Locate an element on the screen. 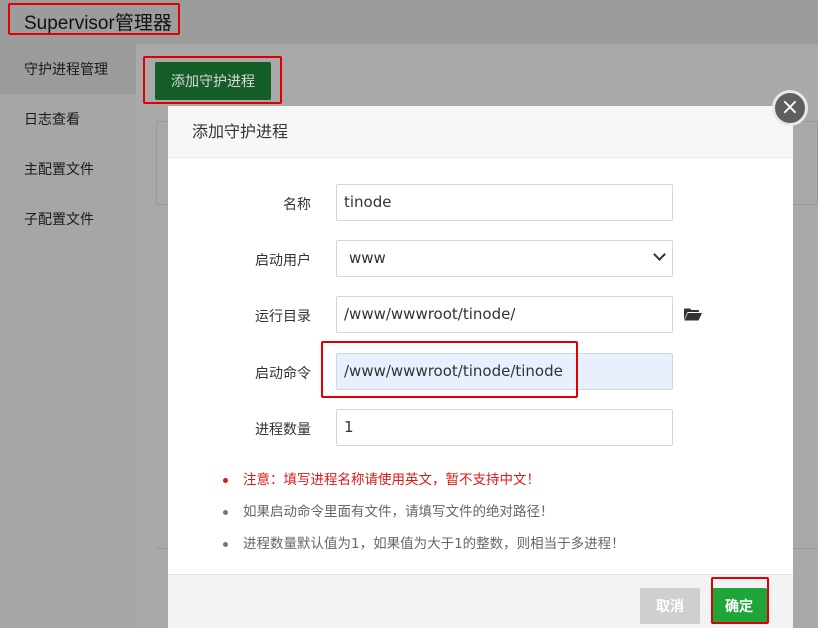  form-row-dir: 运行目录 /www/wwwroot/tinode/ is located at coordinates (480, 315).